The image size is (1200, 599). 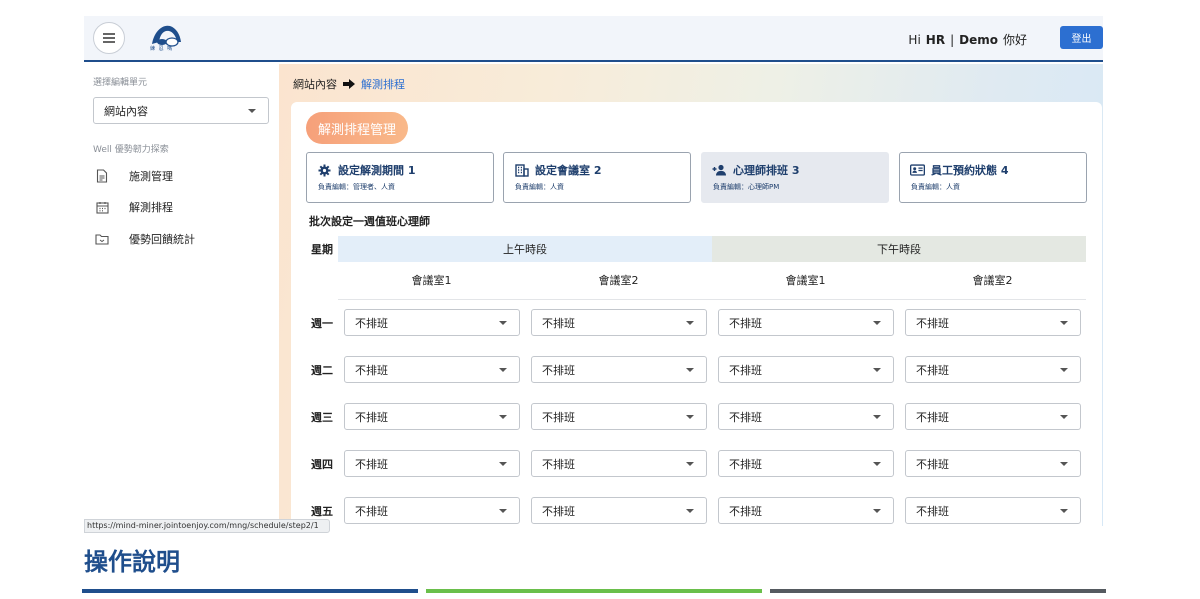 What do you see at coordinates (1014, 40) in the screenshot?
I see `greeting-local: 你好` at bounding box center [1014, 40].